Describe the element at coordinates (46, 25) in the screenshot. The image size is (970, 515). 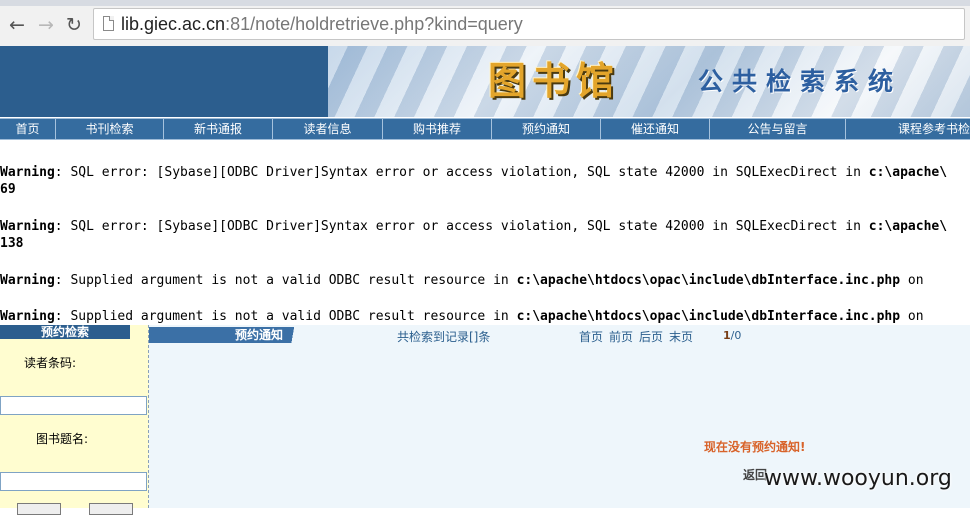
I see `forward-arrow-icon: →` at that location.